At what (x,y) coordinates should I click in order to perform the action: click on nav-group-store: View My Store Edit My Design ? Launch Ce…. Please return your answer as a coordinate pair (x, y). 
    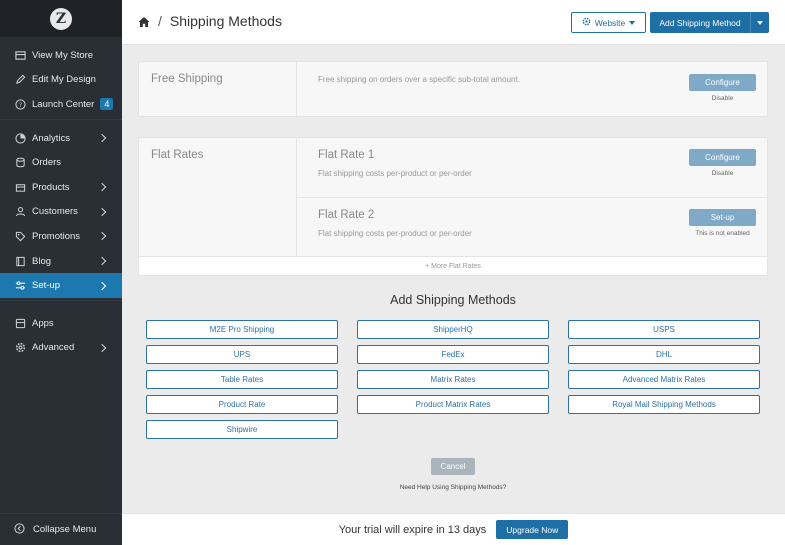
    Looking at the image, I should click on (61, 78).